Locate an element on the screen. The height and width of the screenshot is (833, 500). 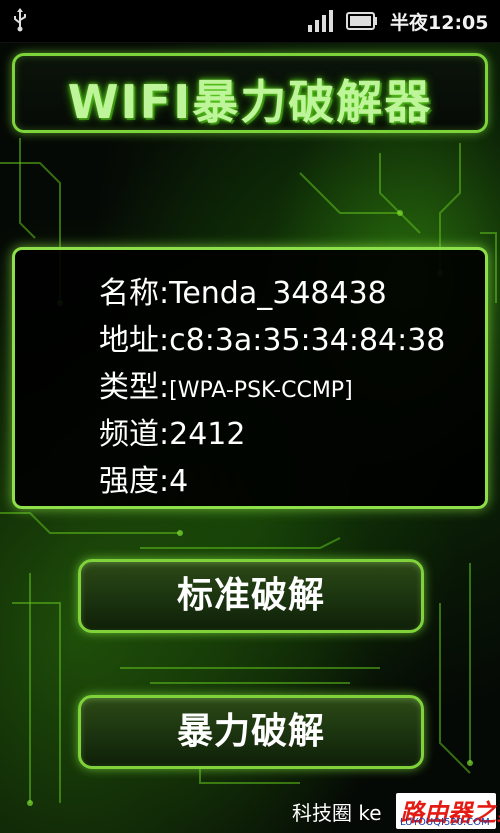
info-value-name: Tenda_348438 is located at coordinates (278, 293).